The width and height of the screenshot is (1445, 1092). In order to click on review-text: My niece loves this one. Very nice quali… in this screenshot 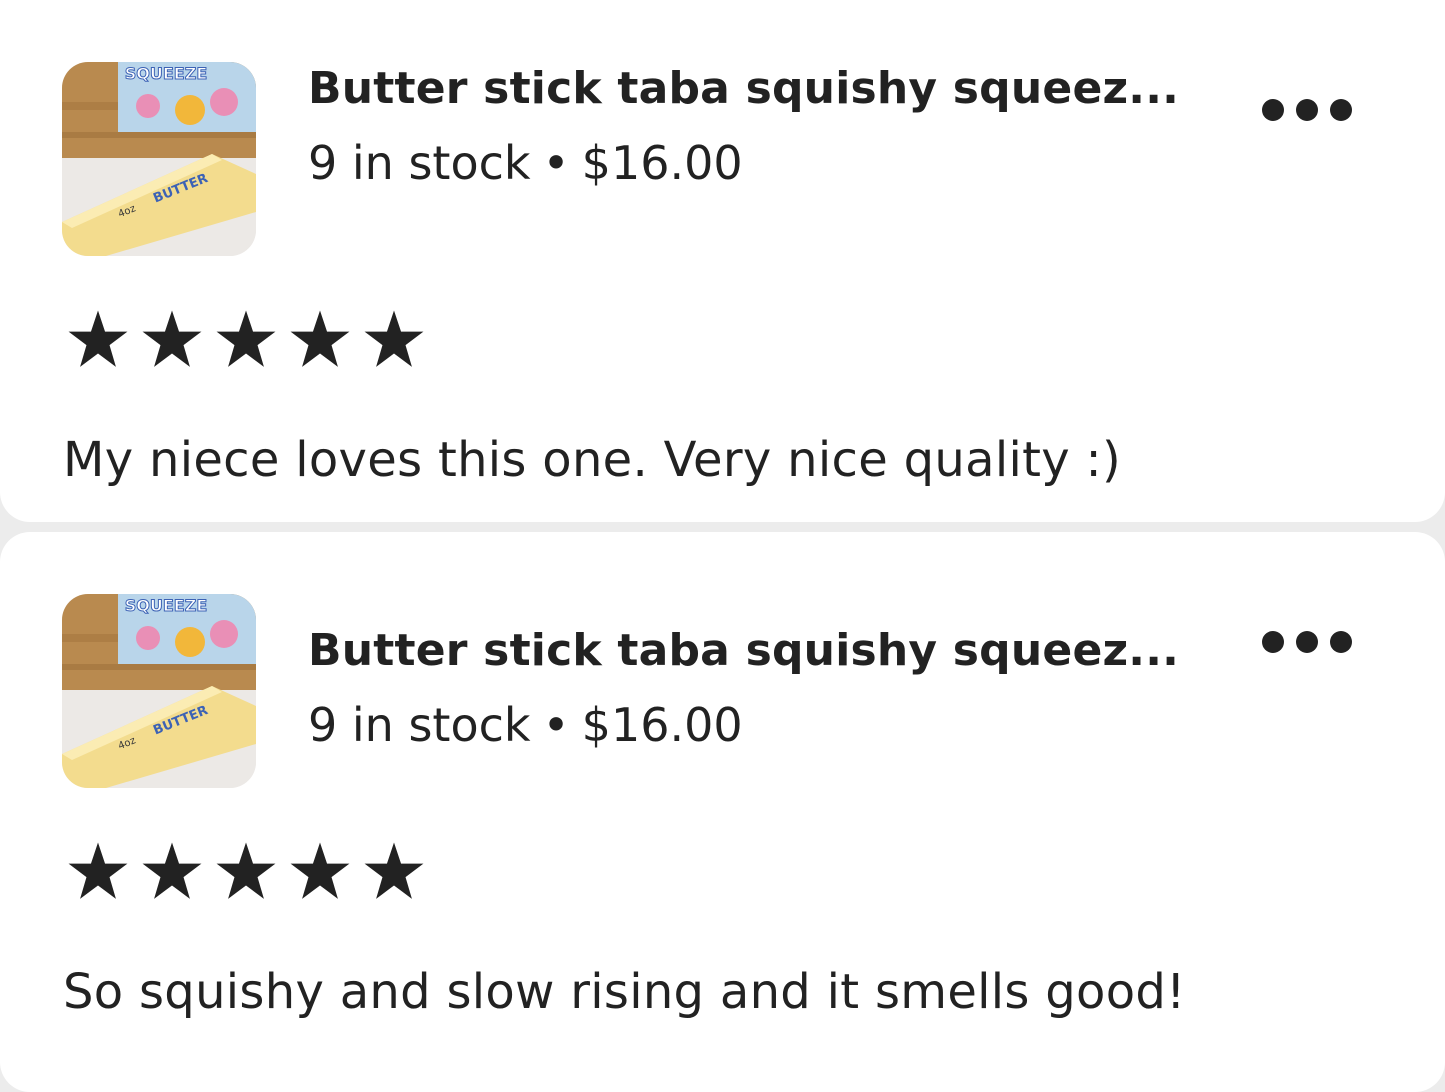, I will do `click(592, 460)`.